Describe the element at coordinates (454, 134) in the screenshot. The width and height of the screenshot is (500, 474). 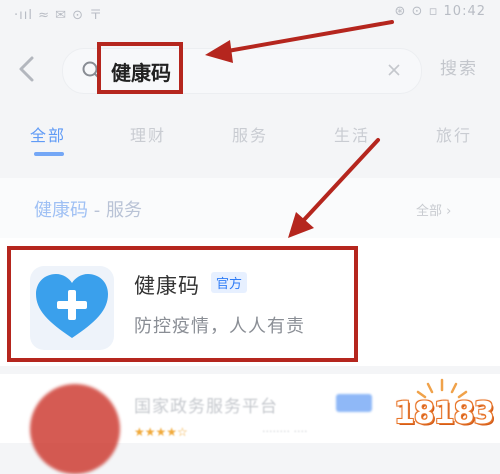
I see `tab-travel: 旅行` at that location.